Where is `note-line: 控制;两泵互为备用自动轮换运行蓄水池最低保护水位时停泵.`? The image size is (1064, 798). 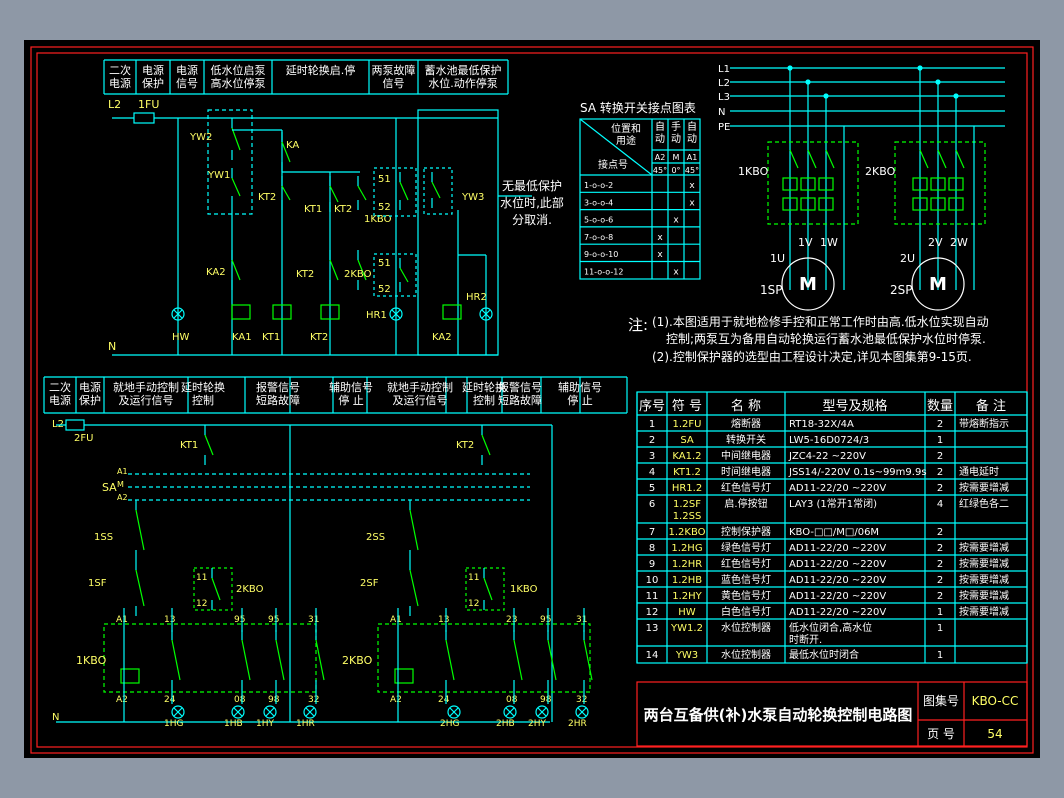 note-line: 控制;两泵互为备用自动轮换运行蓄水池最低保护水位时停泵. is located at coordinates (826, 338).